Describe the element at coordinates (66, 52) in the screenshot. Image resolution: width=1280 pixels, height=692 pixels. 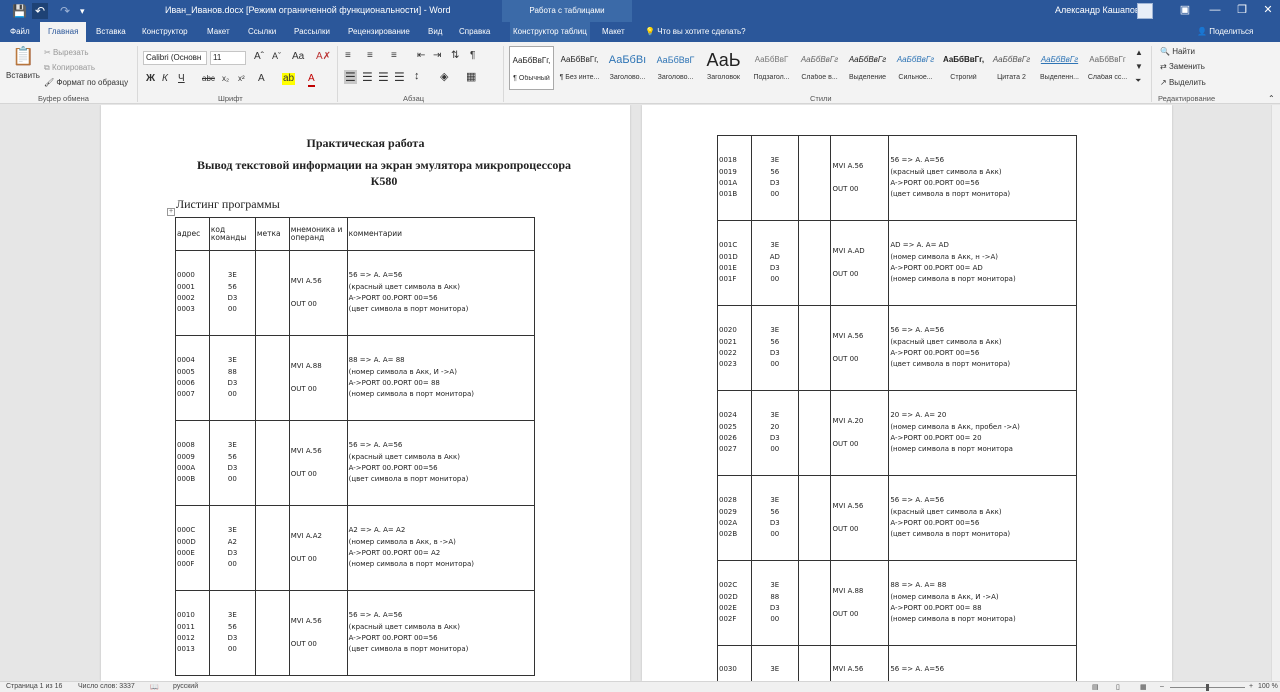
I see `cut-button: ✂ Вырезать` at that location.